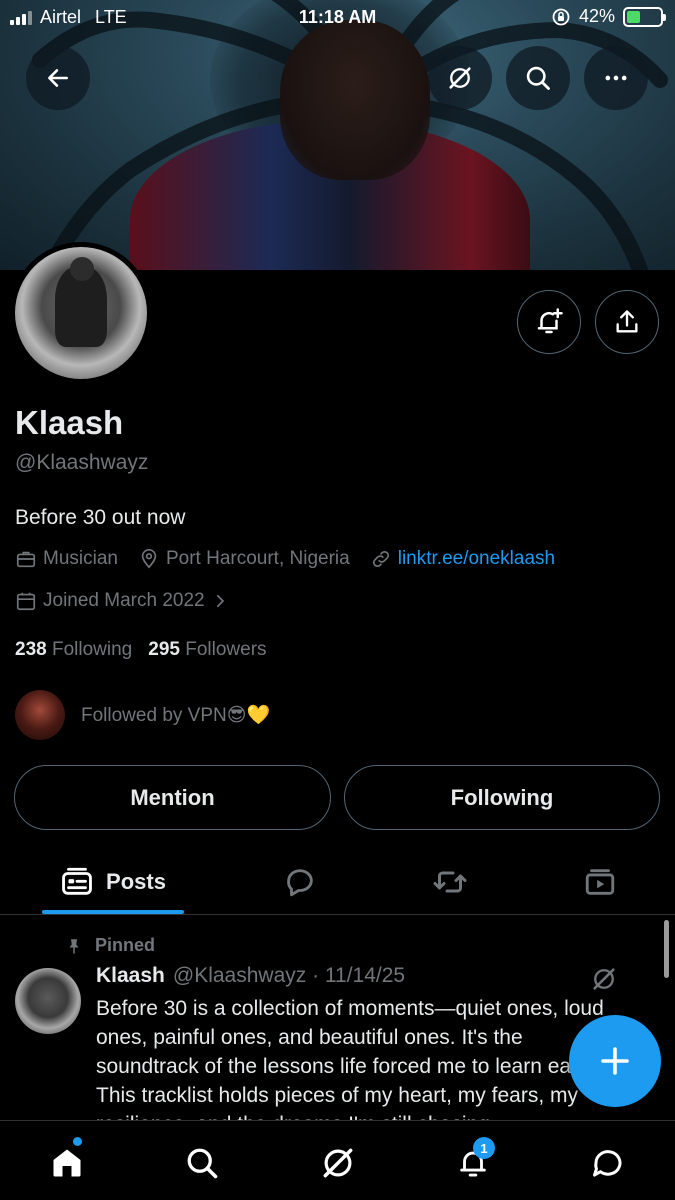 Image resolution: width=675 pixels, height=1200 pixels. I want to click on pinned-label: Pinned, so click(110, 945).